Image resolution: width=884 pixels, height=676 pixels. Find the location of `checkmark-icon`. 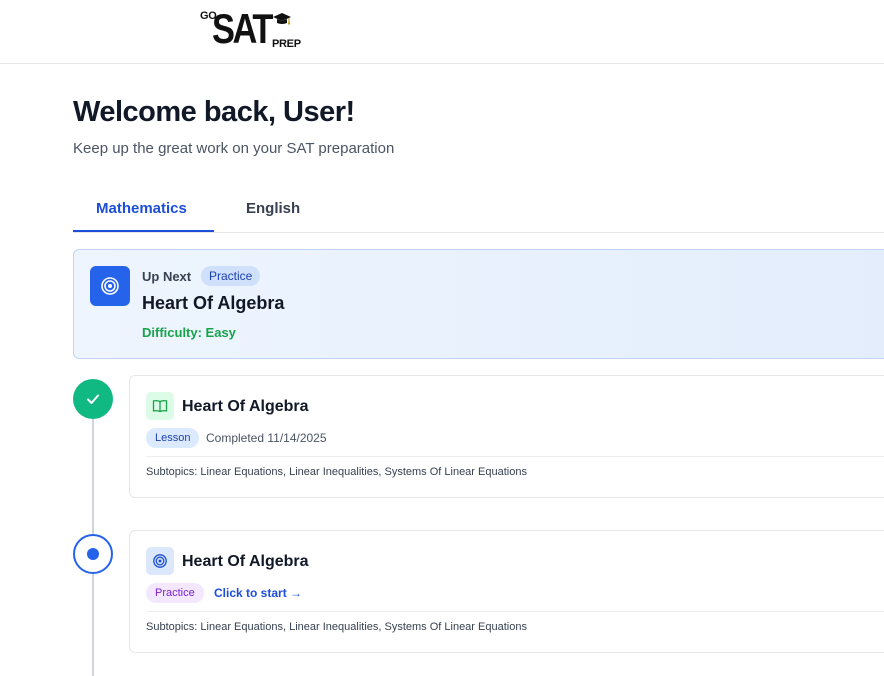

checkmark-icon is located at coordinates (93, 399).